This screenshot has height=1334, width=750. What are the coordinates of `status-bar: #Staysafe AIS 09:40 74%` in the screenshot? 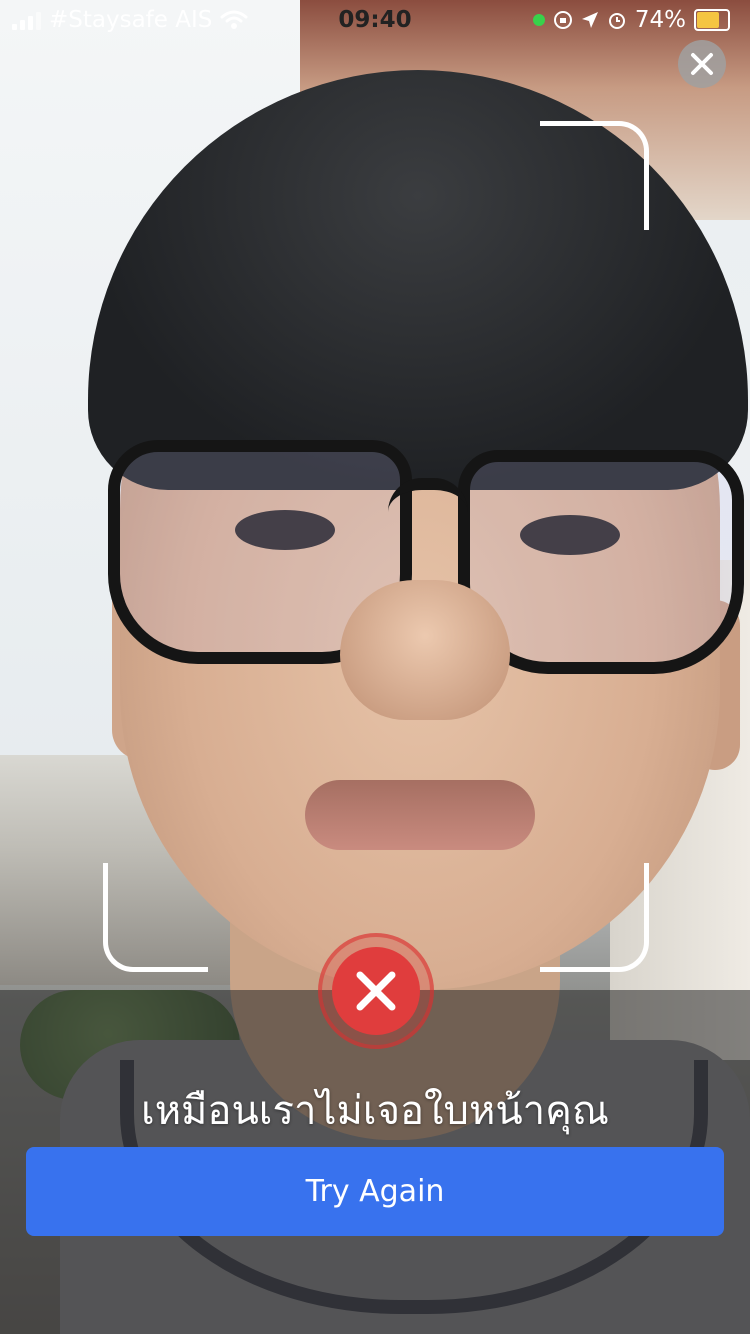 It's located at (375, 21).